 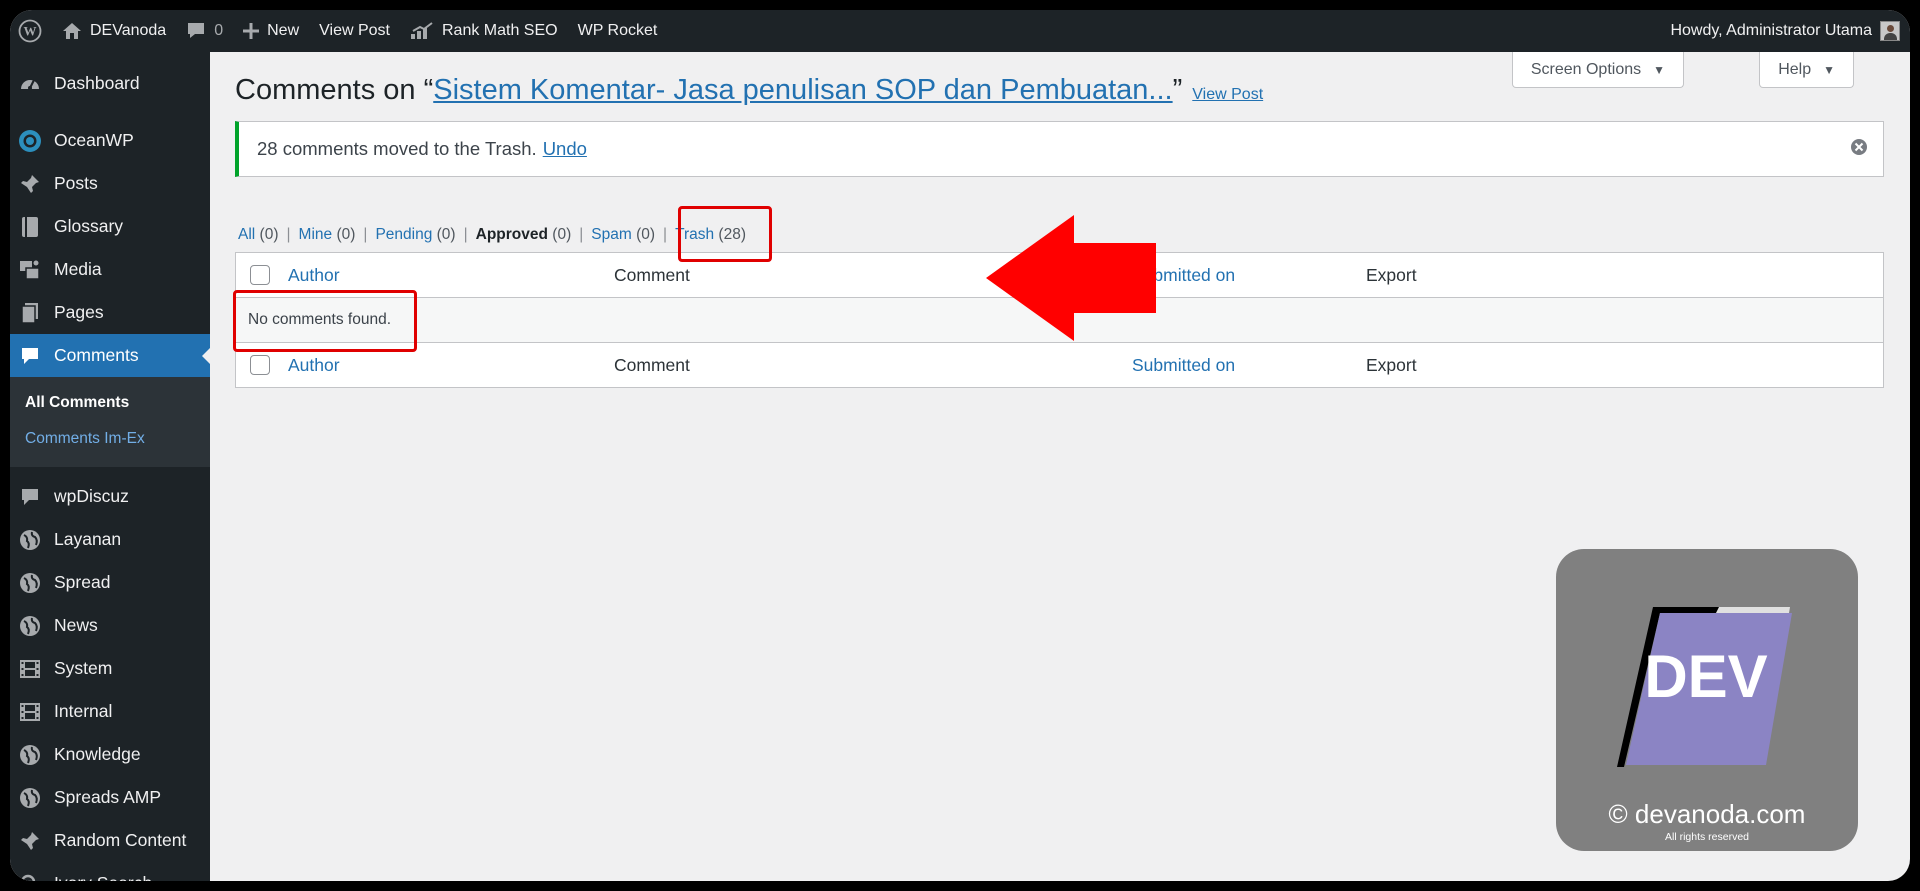 I want to click on sidebar-item-label: Internal, so click(x=83, y=711).